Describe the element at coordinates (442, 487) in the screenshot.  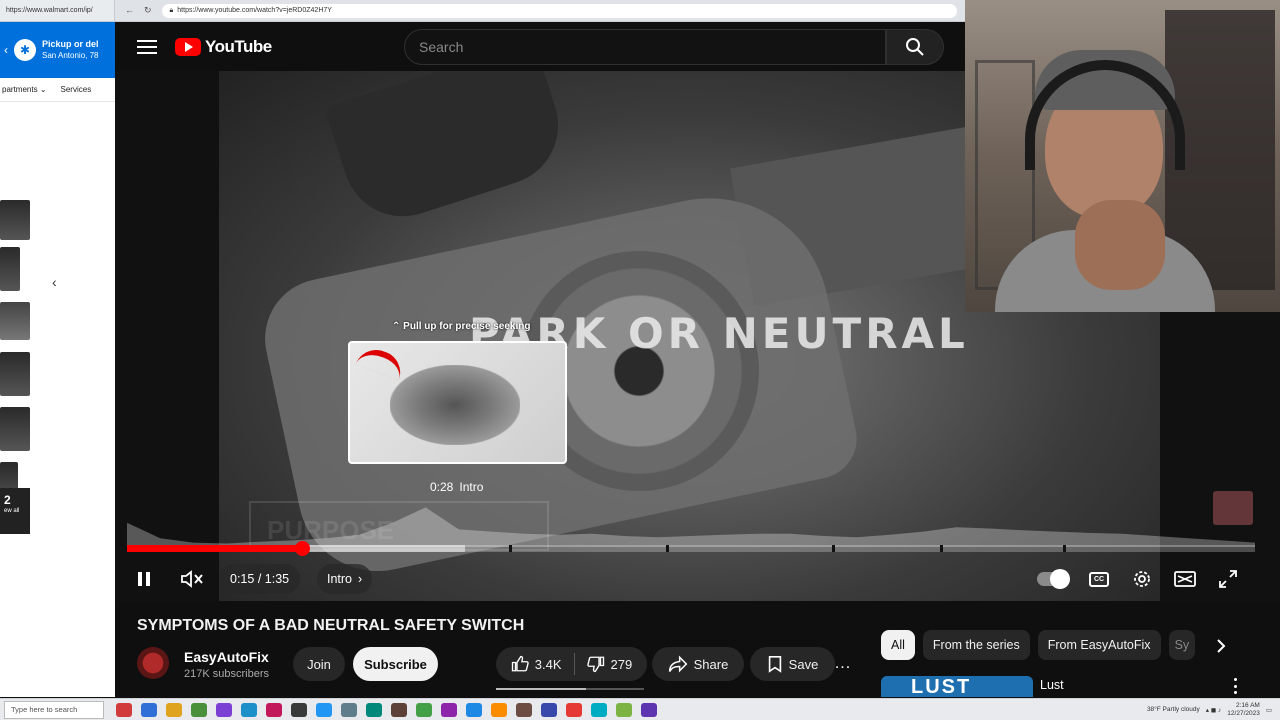
I see `preview-timestamp: 0:28` at that location.